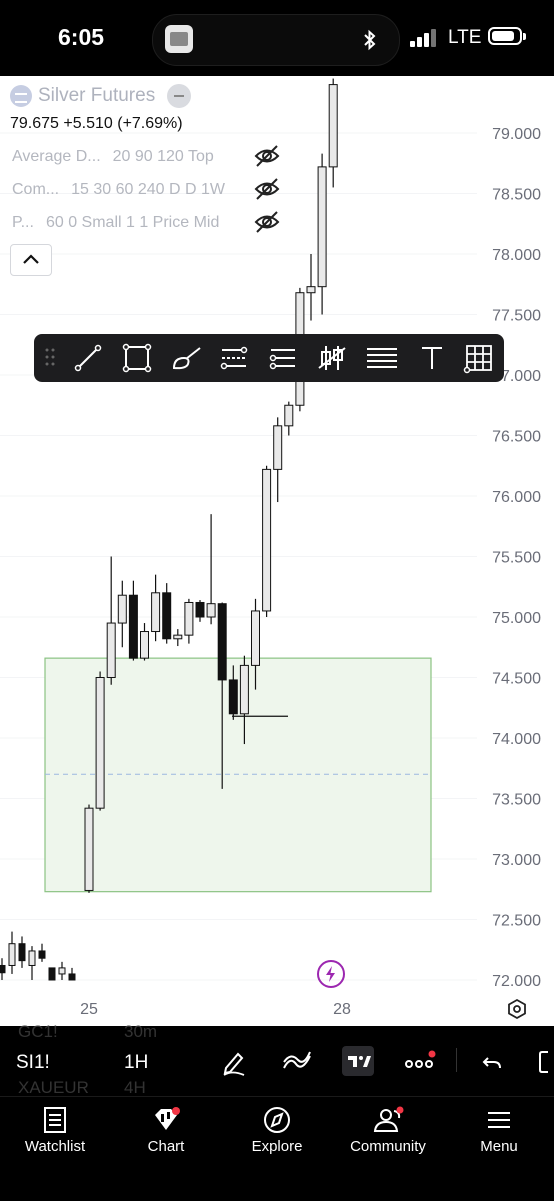 This screenshot has width=554, height=1201. What do you see at coordinates (382, 358) in the screenshot?
I see `parallel-lines-icon` at bounding box center [382, 358].